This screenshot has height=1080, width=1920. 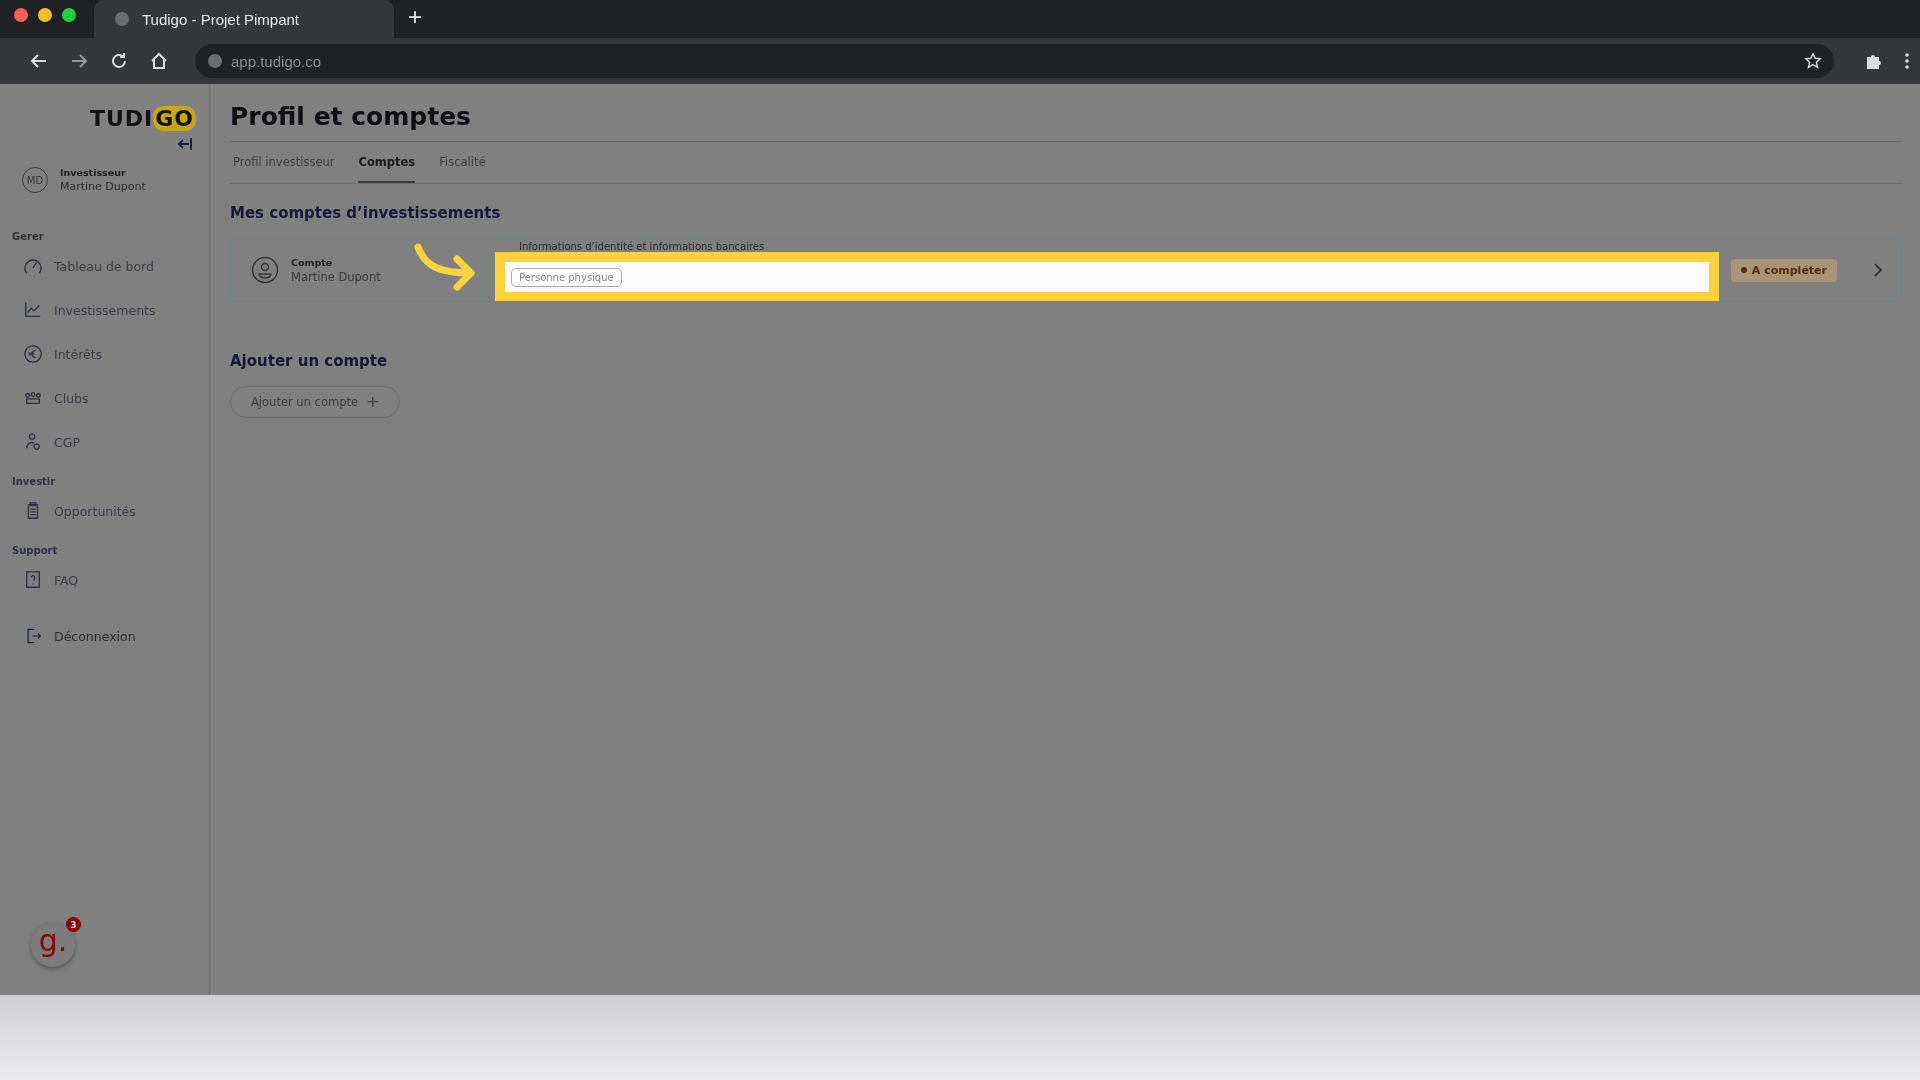 I want to click on tudigo-logo: TUDI GO, so click(x=142, y=118).